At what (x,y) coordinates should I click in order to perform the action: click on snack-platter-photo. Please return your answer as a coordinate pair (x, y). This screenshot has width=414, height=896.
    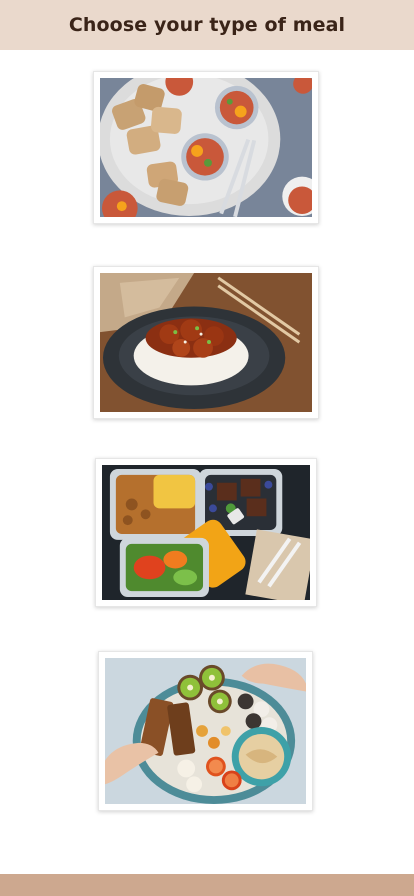
    Looking at the image, I should click on (205, 731).